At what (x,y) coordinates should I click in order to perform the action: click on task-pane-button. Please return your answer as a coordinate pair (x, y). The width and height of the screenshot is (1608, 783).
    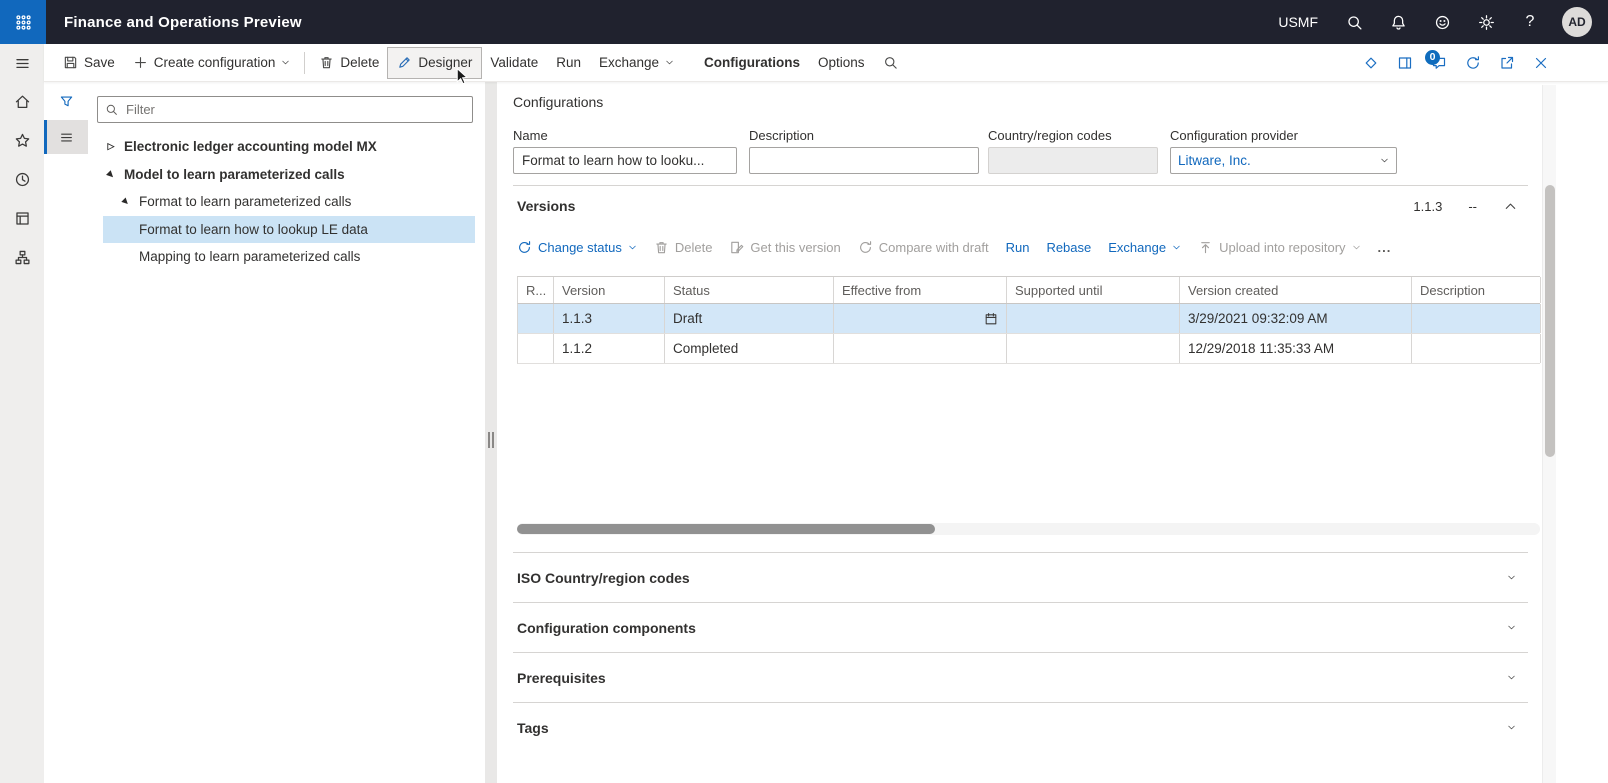
    Looking at the image, I should click on (1405, 63).